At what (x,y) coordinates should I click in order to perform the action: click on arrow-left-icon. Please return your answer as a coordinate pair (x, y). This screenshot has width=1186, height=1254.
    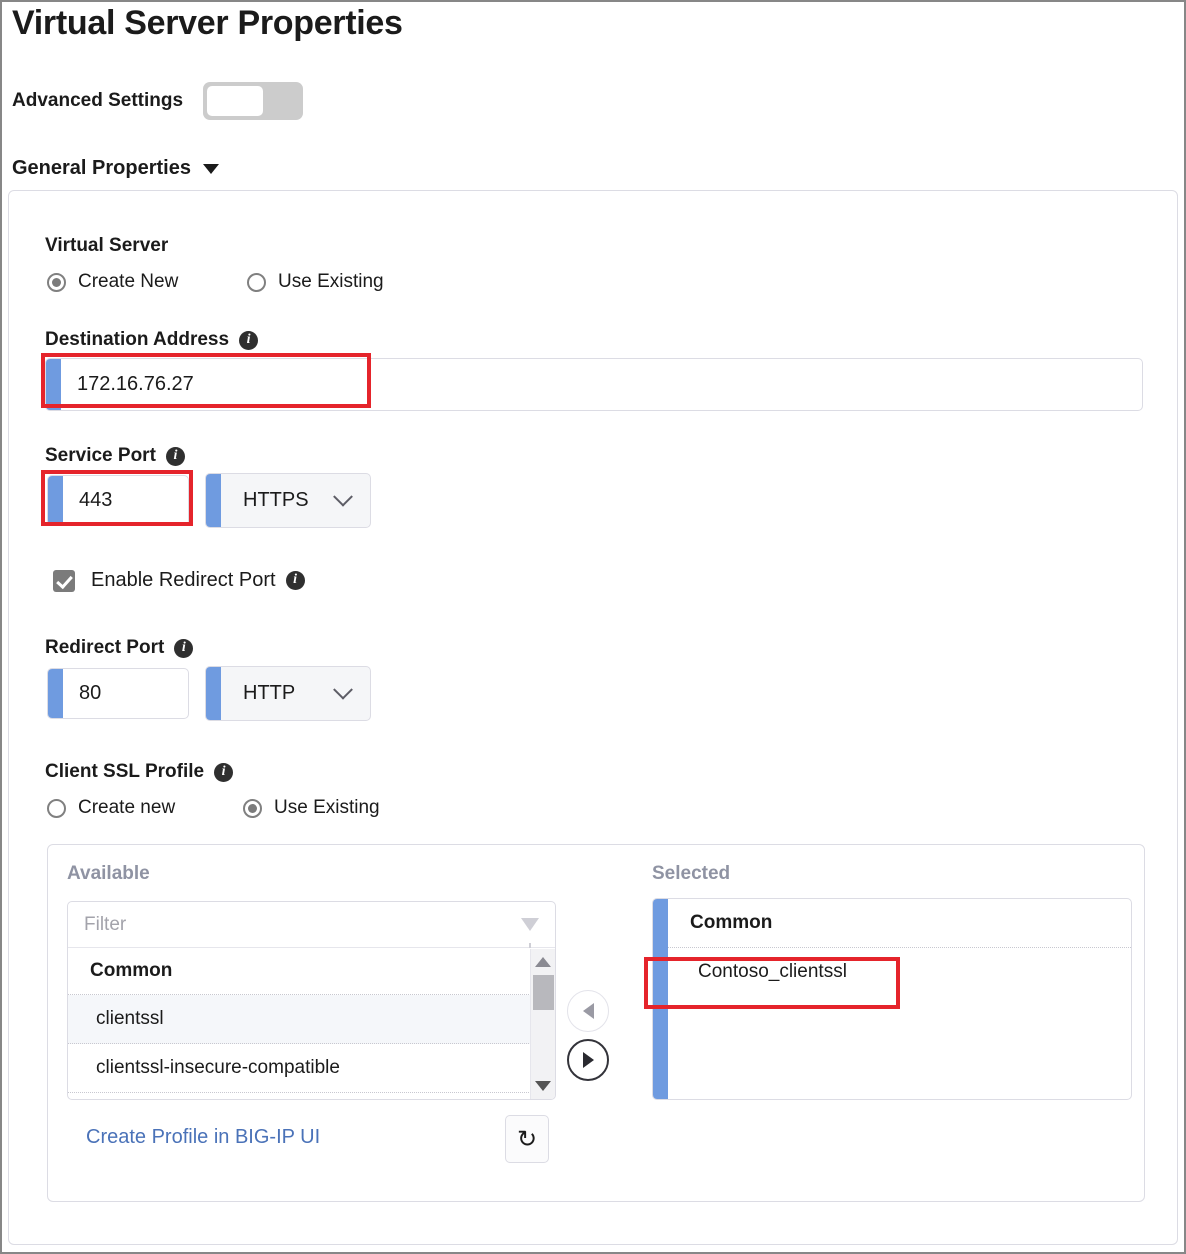
    Looking at the image, I should click on (588, 1011).